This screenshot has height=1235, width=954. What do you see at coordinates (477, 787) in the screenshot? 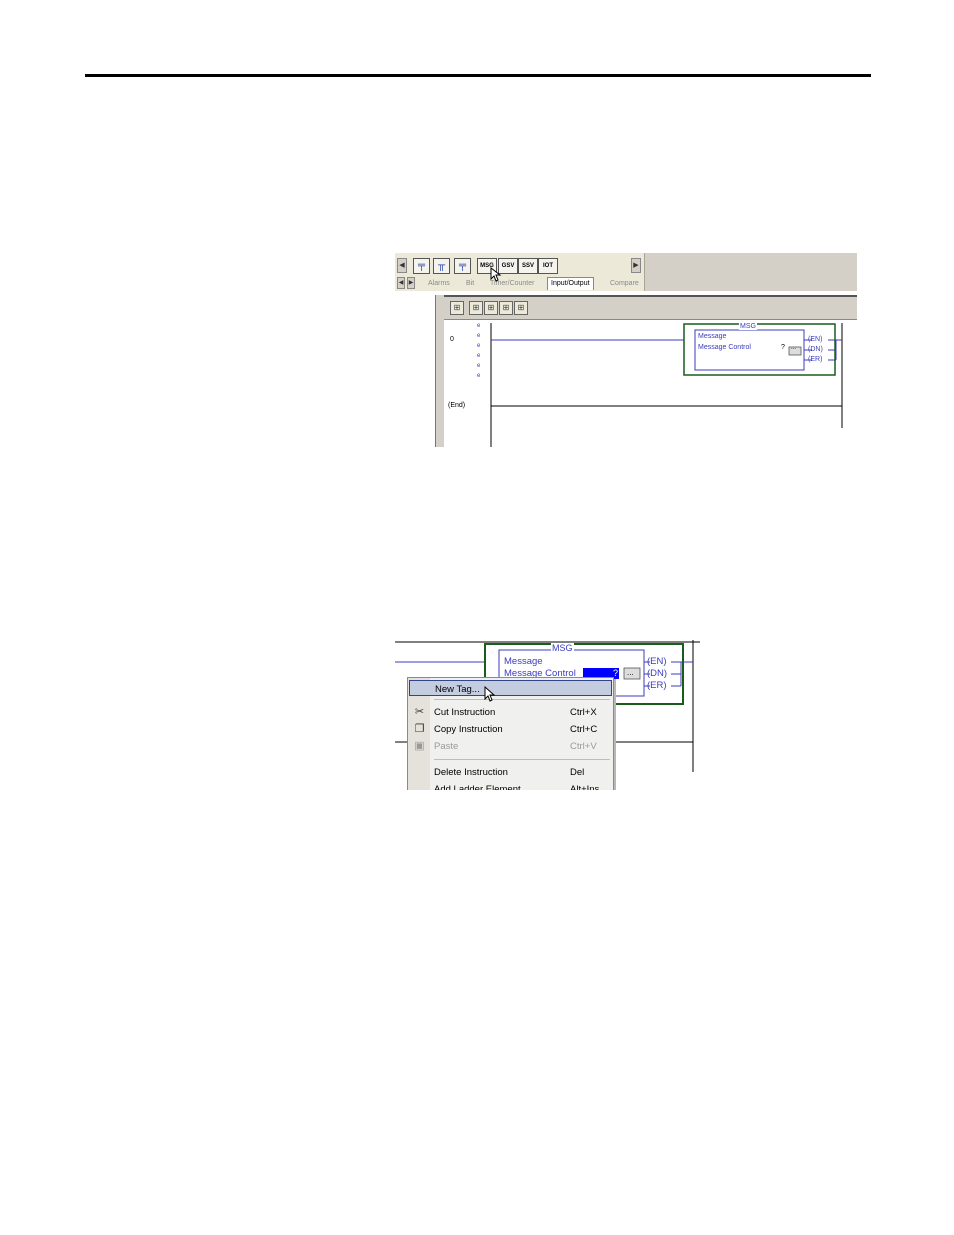
I see `menu-item-label: Add Ladder Element` at bounding box center [477, 787].